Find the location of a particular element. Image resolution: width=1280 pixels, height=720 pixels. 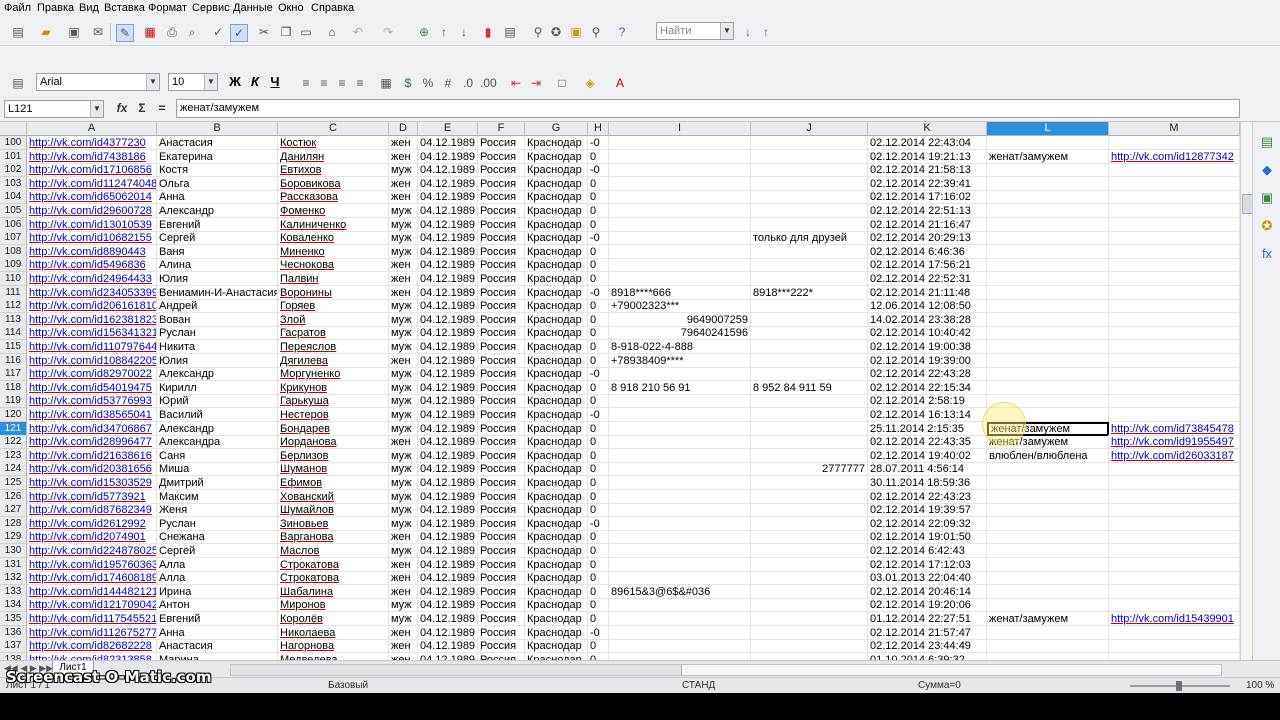

row-header: 113 is located at coordinates (13, 319).